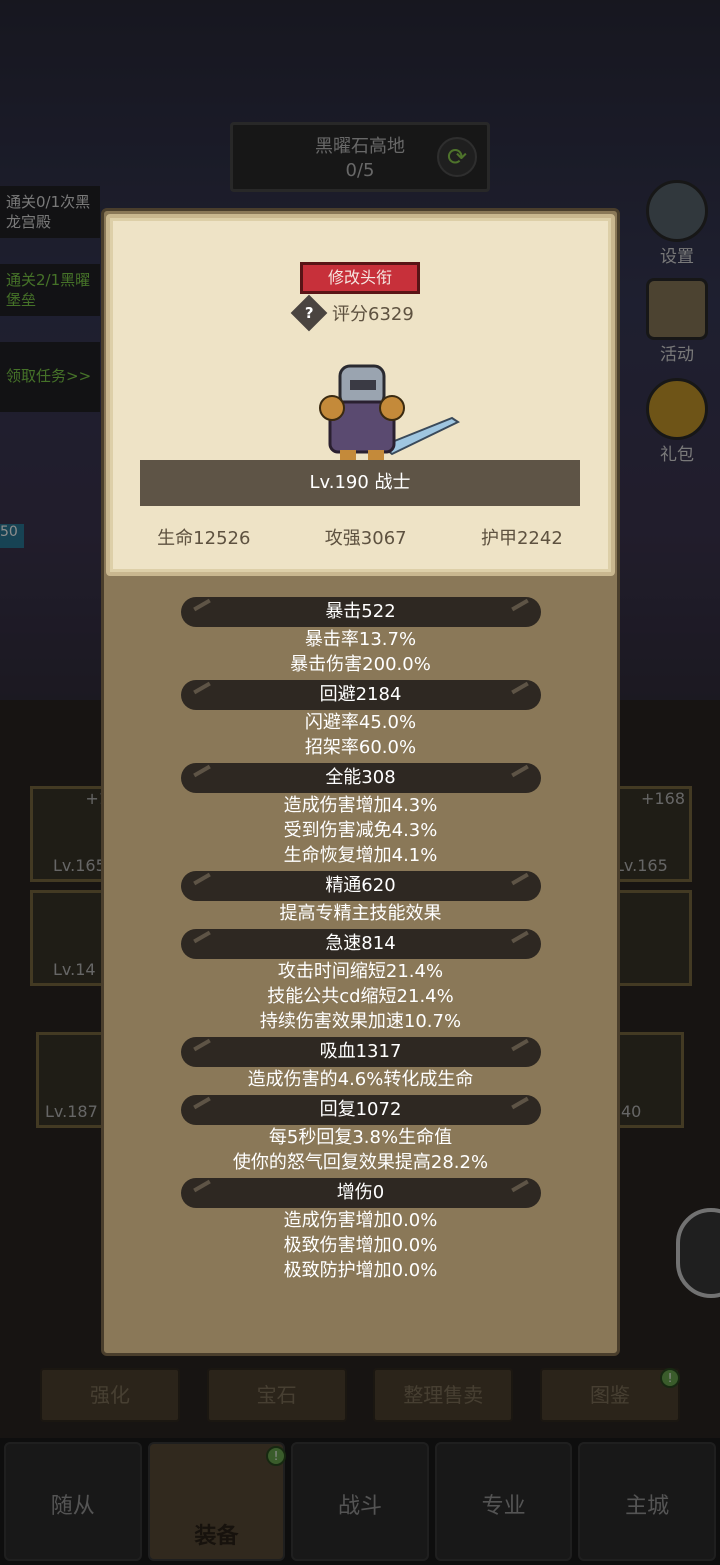  What do you see at coordinates (360, 855) in the screenshot?
I see `attribute-detail: 生命恢复增加4.1%` at bounding box center [360, 855].